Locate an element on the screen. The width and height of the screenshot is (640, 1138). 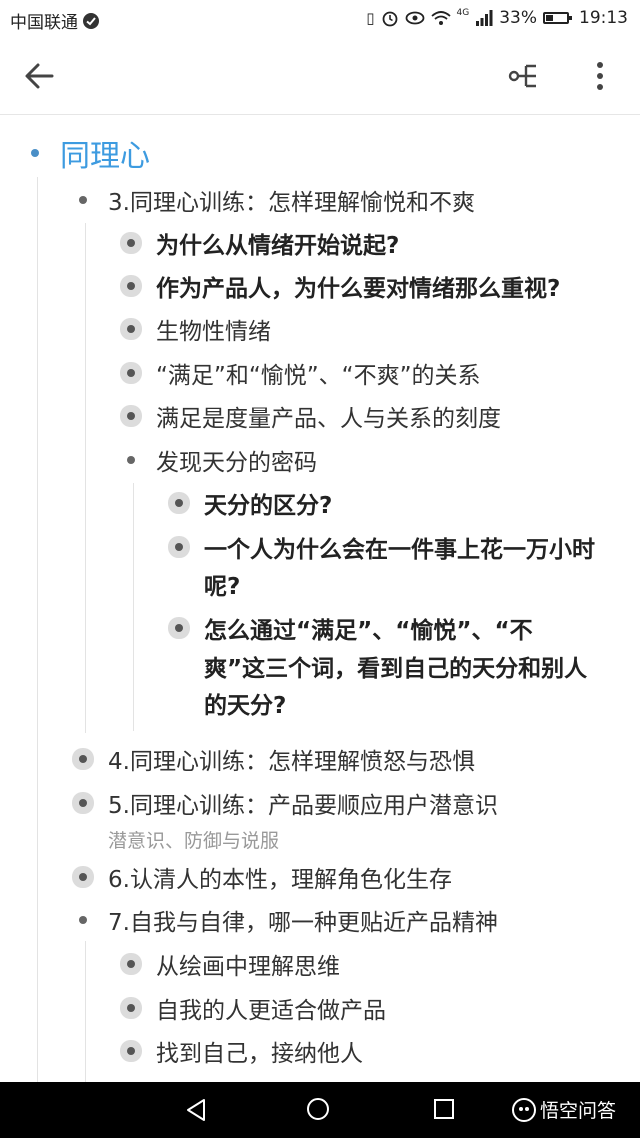
outline-node-continuation: 呢? is located at coordinates (222, 584).